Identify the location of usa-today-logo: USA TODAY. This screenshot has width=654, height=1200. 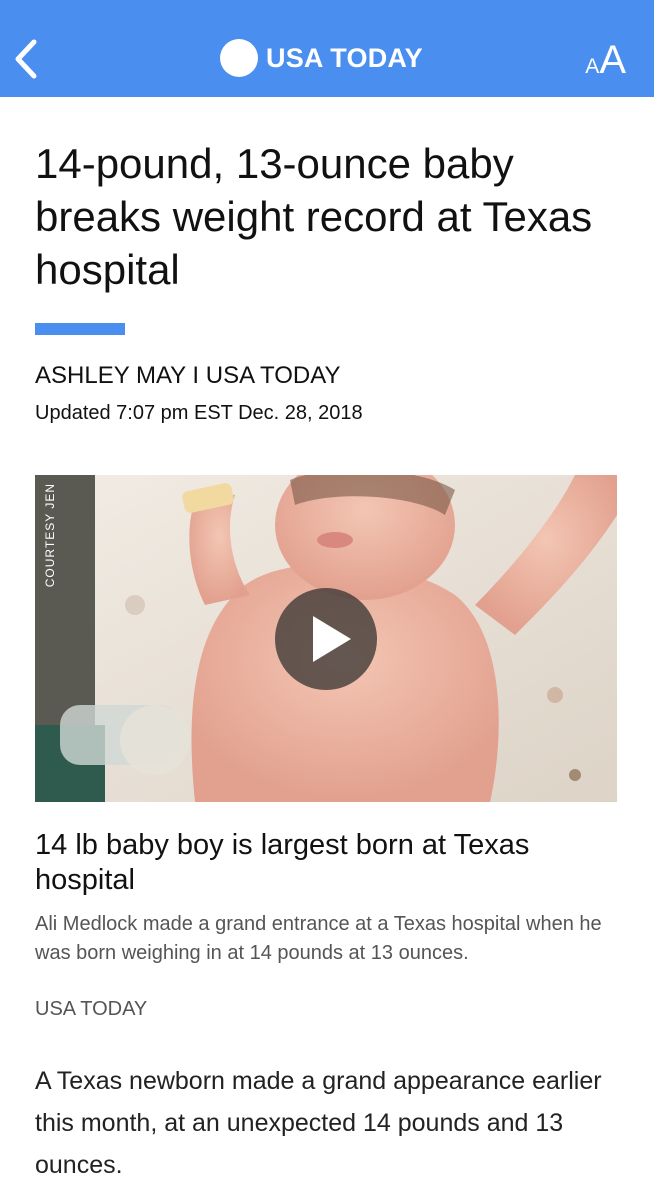
(321, 58).